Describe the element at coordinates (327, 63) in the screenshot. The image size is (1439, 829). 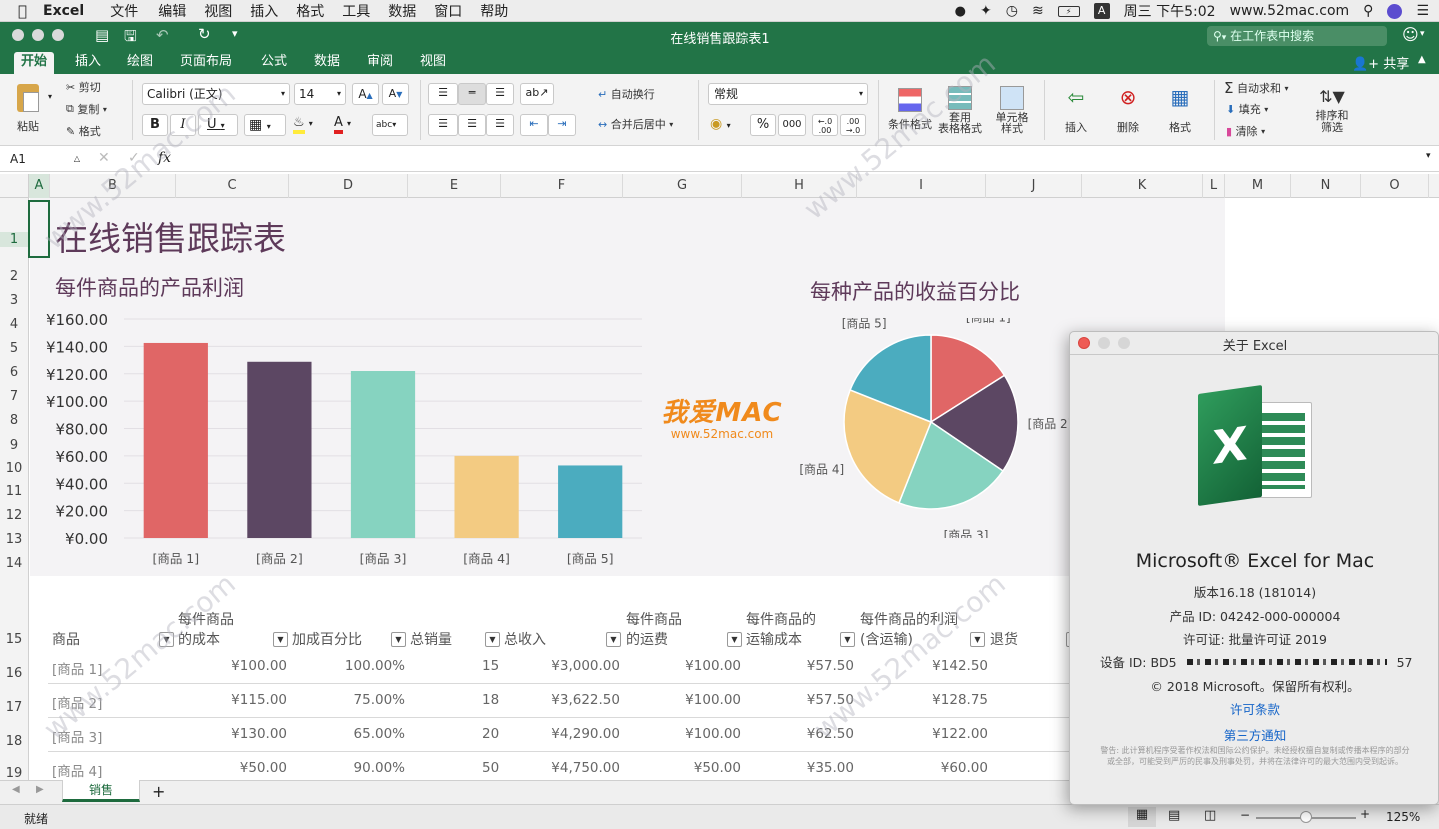
I see `tab-data: 数据` at that location.